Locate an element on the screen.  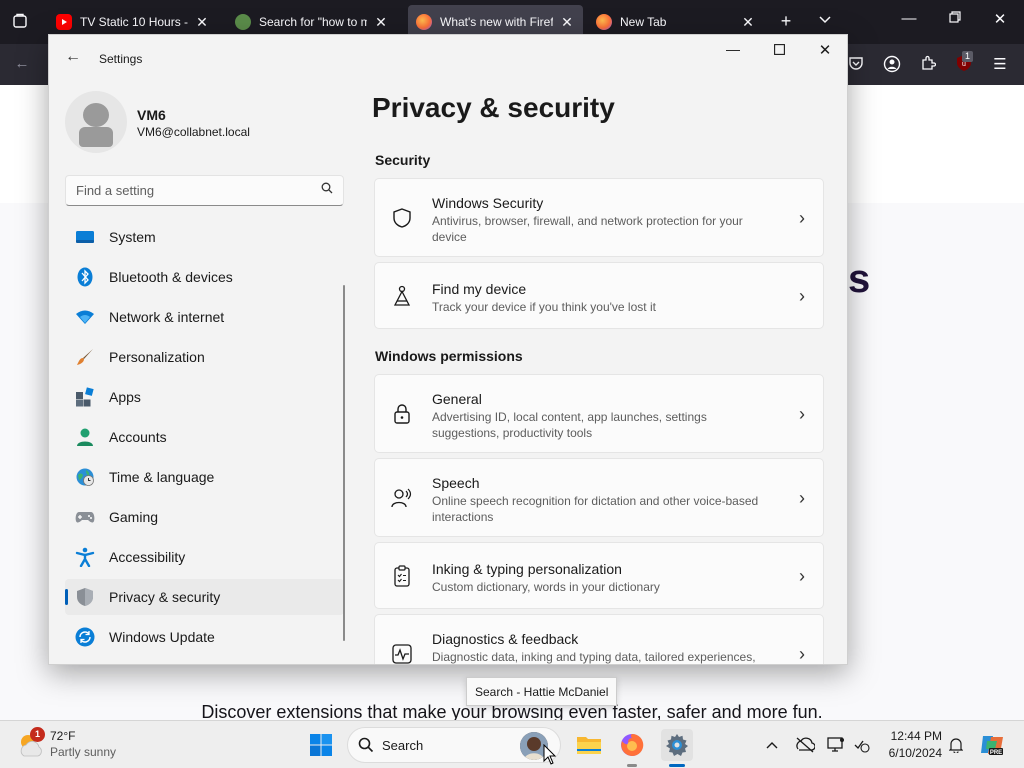
clock-date: 6/10/2024 is located at coordinates (911, 753).